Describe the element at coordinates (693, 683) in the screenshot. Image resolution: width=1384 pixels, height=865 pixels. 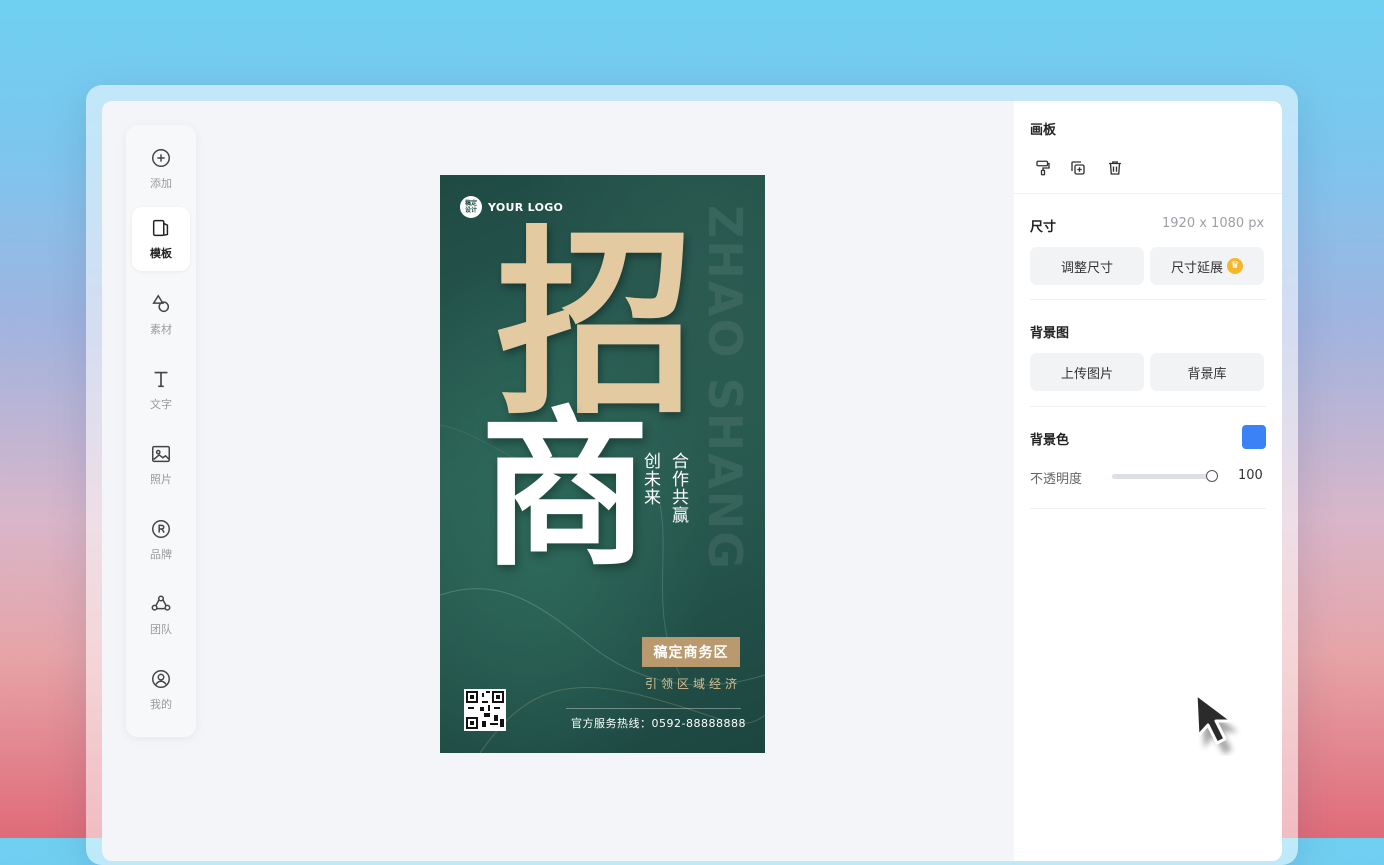
I see `poster-tagline: 引领区域经济` at that location.